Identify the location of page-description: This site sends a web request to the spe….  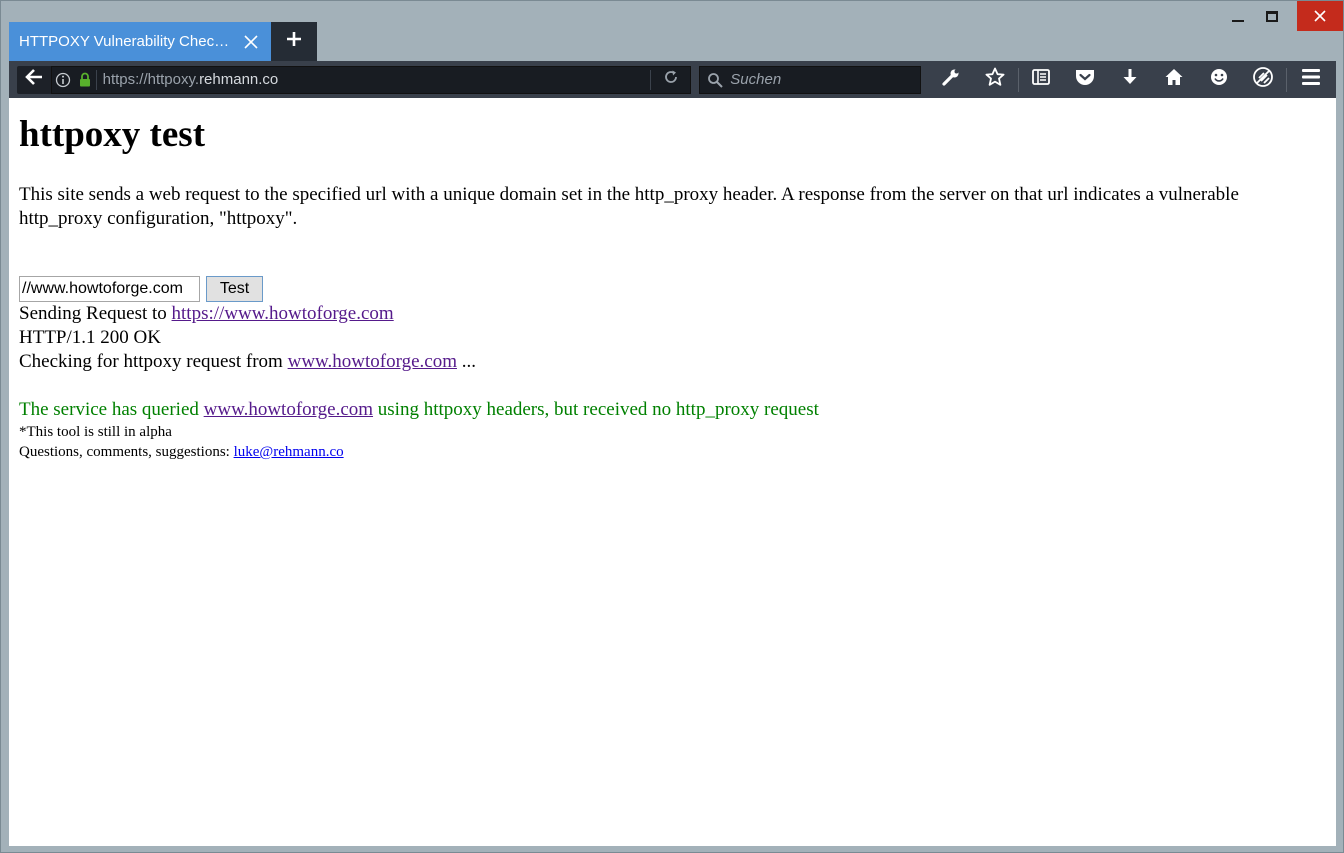
(629, 206).